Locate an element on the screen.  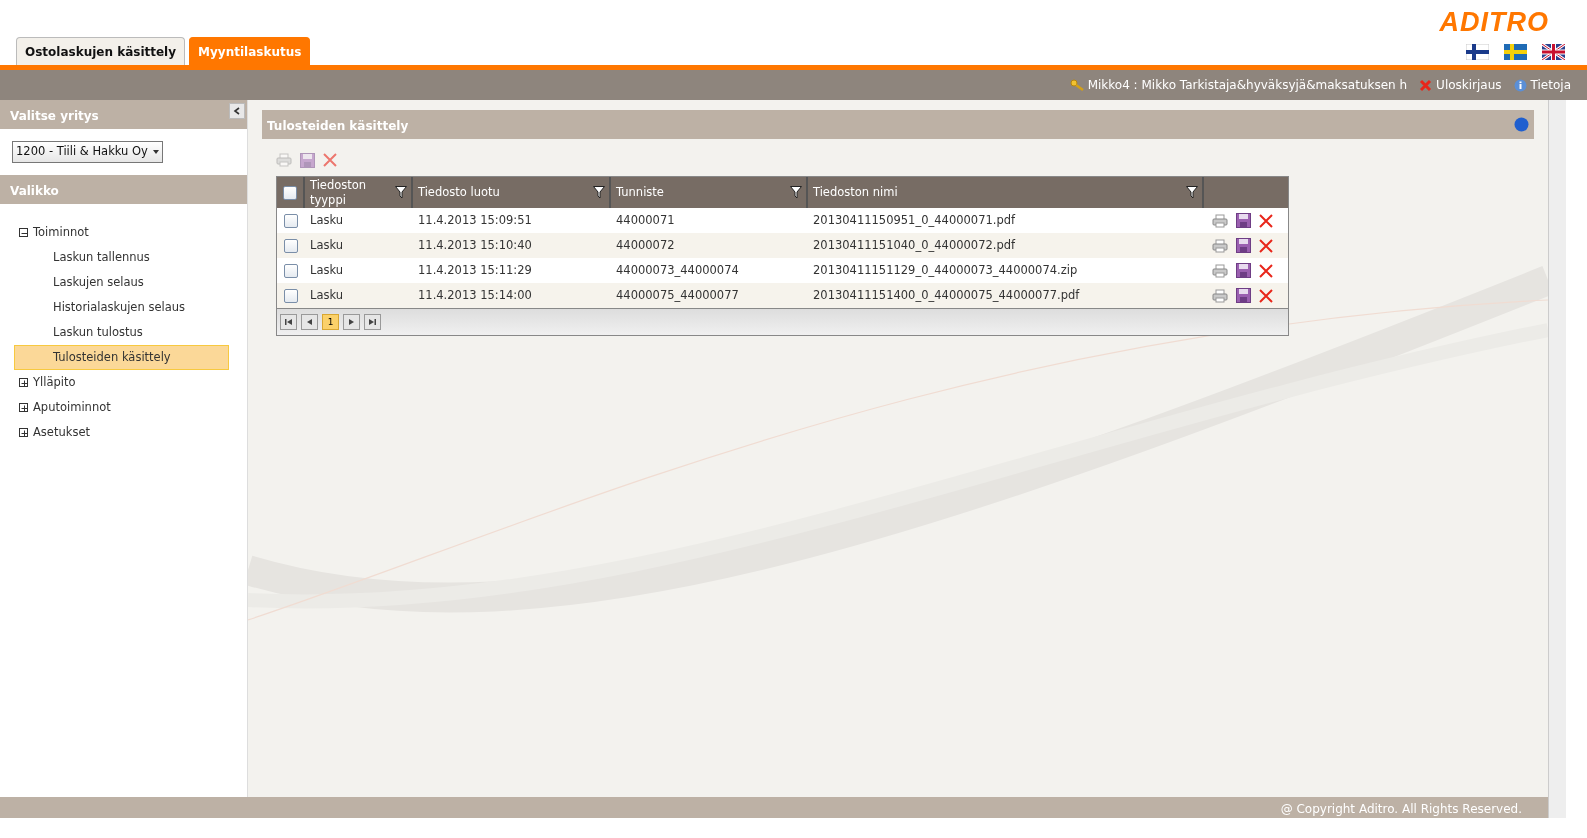
table-cell-text: 44000073_44000074 is located at coordinates (677, 270).